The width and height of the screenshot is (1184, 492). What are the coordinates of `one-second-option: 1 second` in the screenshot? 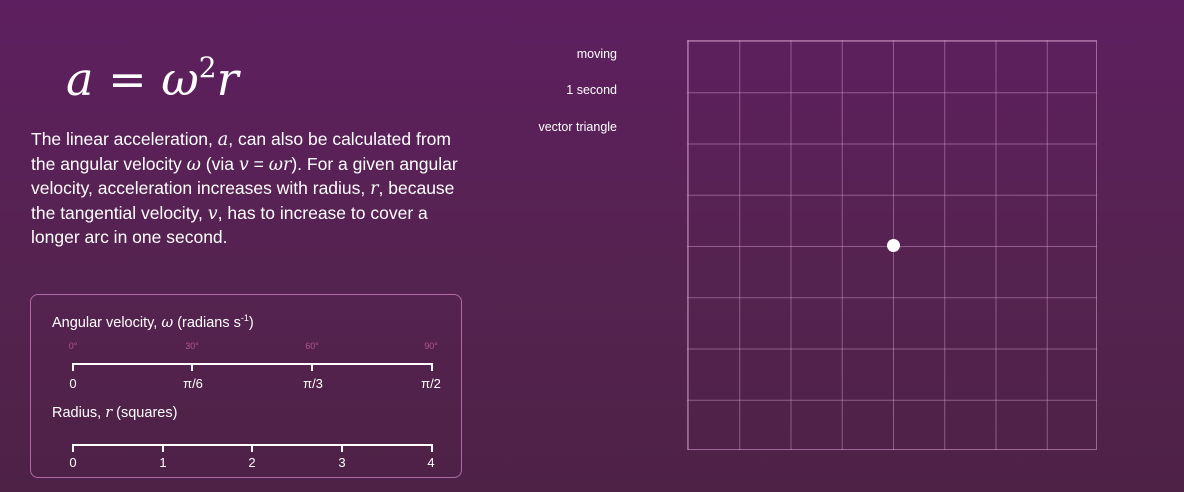 It's located at (591, 90).